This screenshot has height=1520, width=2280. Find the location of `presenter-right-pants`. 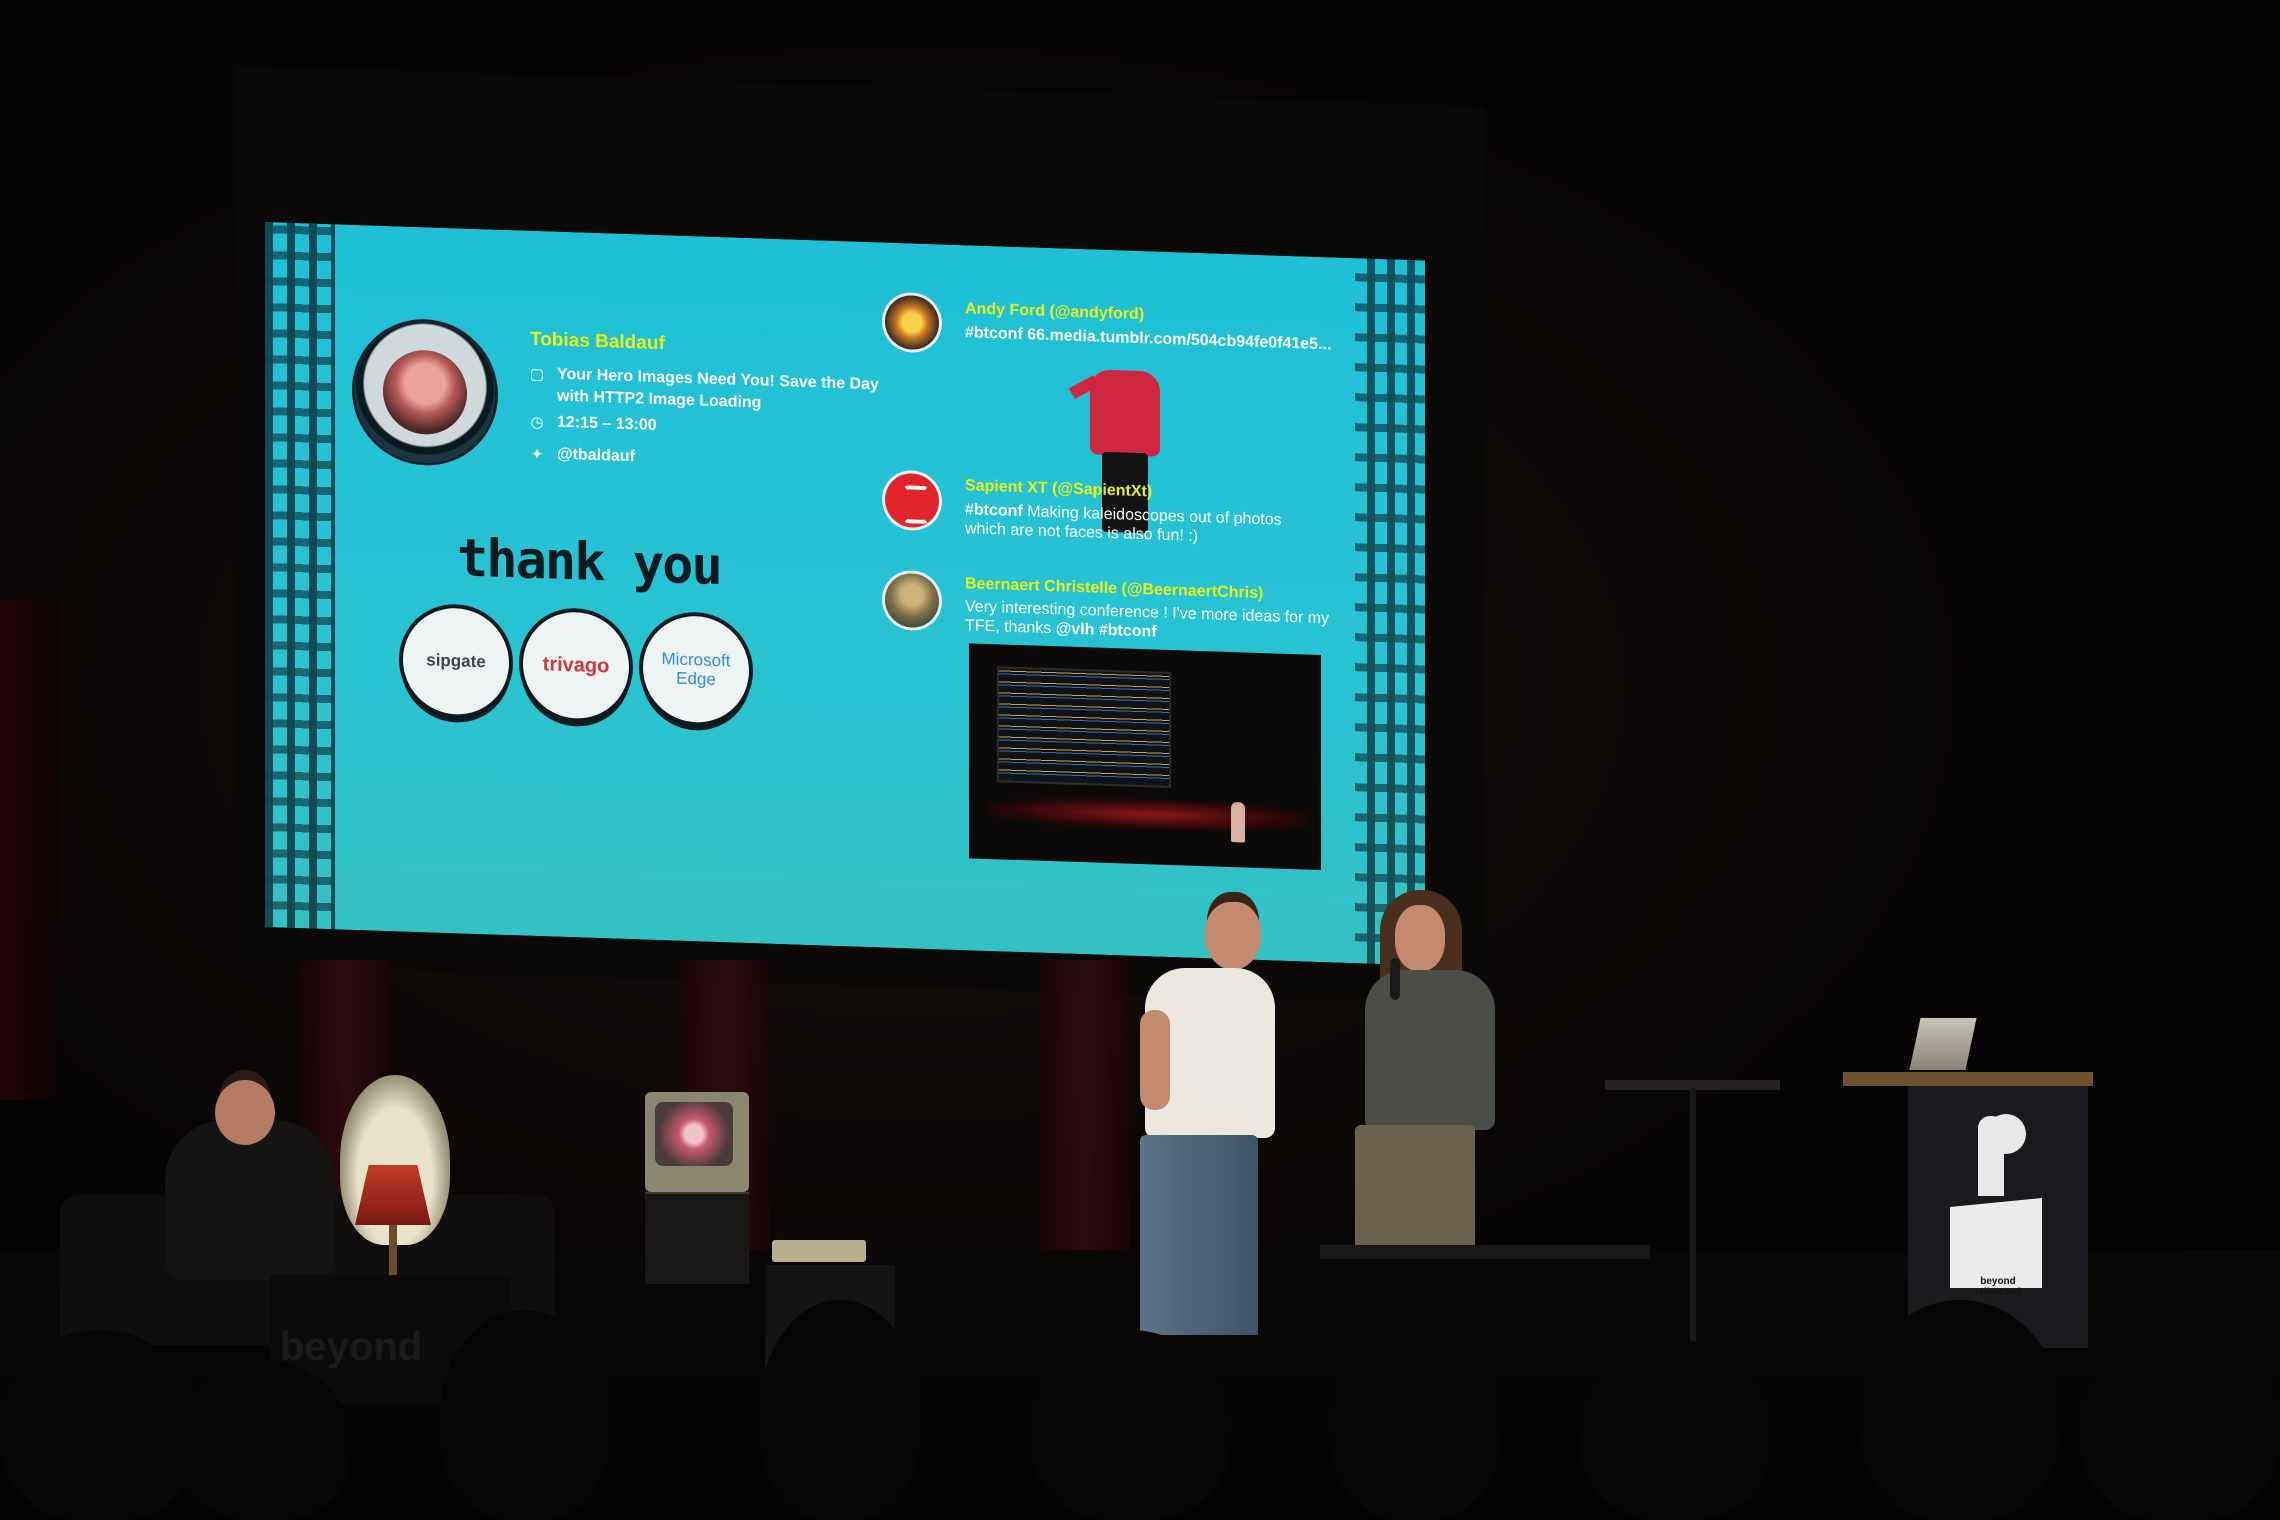

presenter-right-pants is located at coordinates (1415, 1187).